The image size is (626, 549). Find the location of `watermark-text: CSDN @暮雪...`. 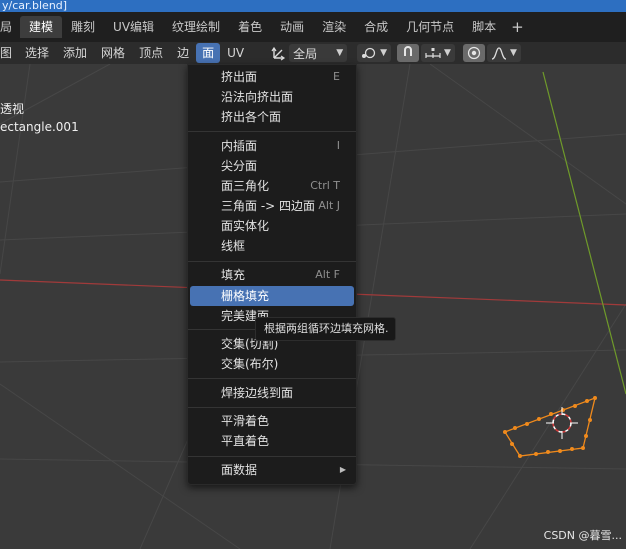

watermark-text: CSDN @暮雪... is located at coordinates (582, 535).